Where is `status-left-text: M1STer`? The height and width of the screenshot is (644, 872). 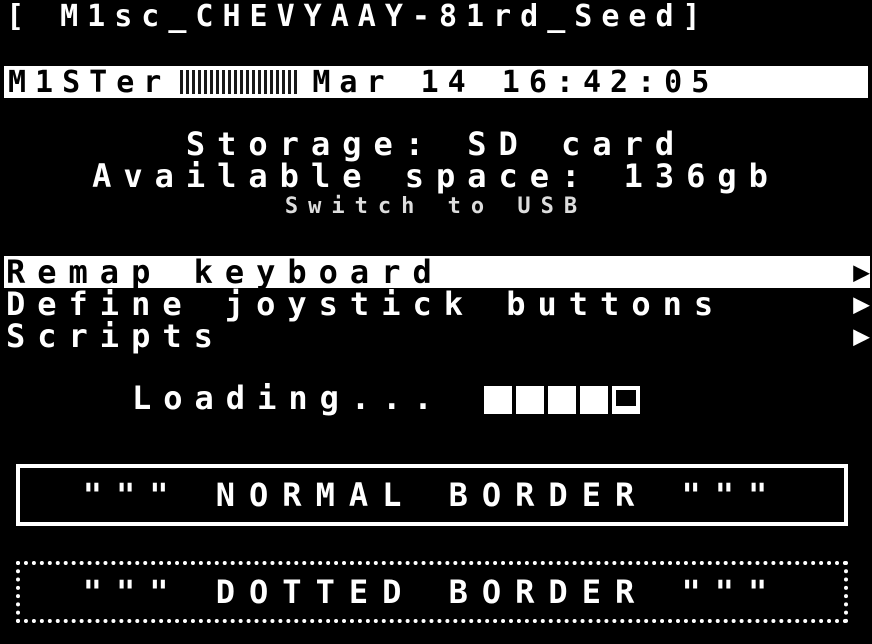
status-left-text: M1STer is located at coordinates (89, 82).